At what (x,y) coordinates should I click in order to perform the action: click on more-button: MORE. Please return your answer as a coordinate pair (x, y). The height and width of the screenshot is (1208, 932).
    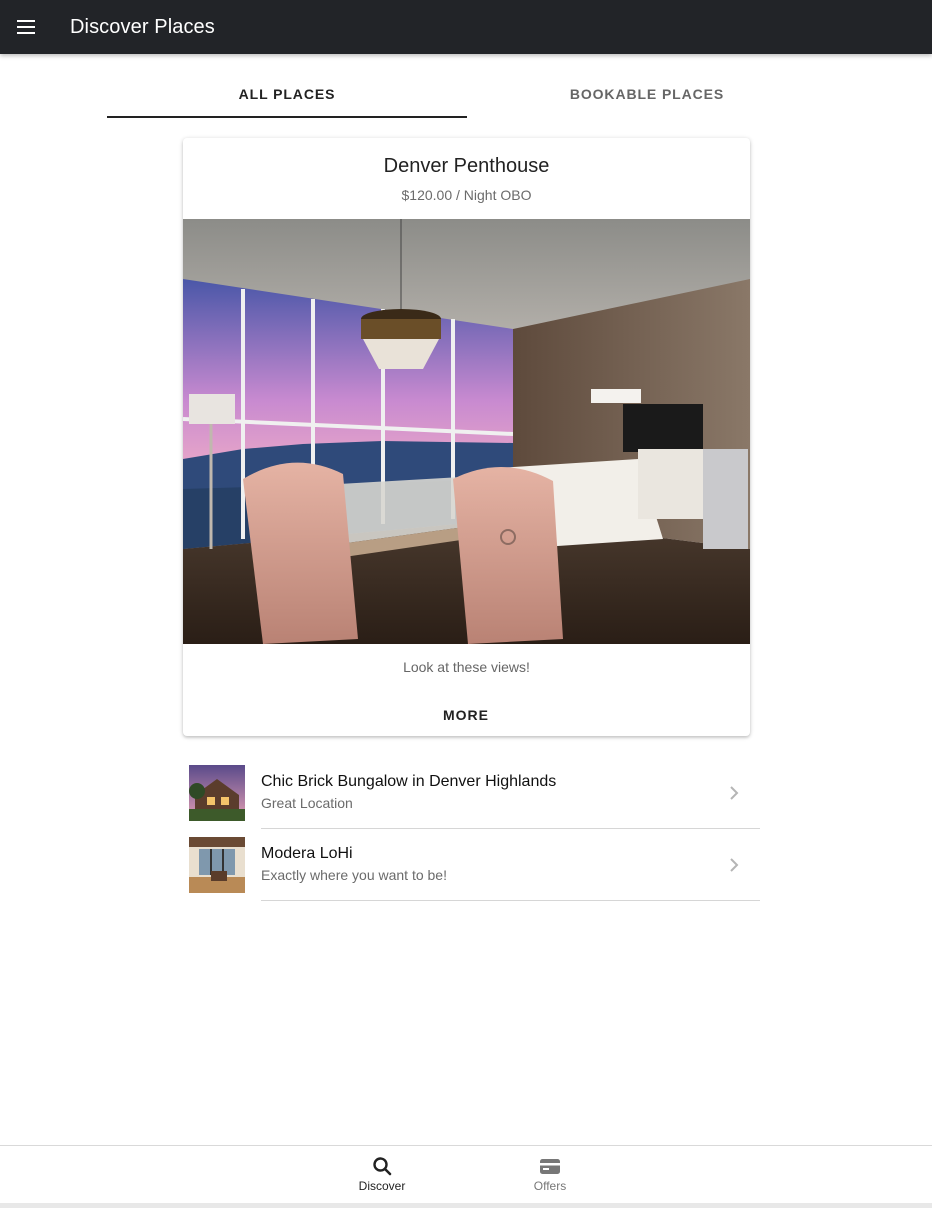
    Looking at the image, I should click on (466, 715).